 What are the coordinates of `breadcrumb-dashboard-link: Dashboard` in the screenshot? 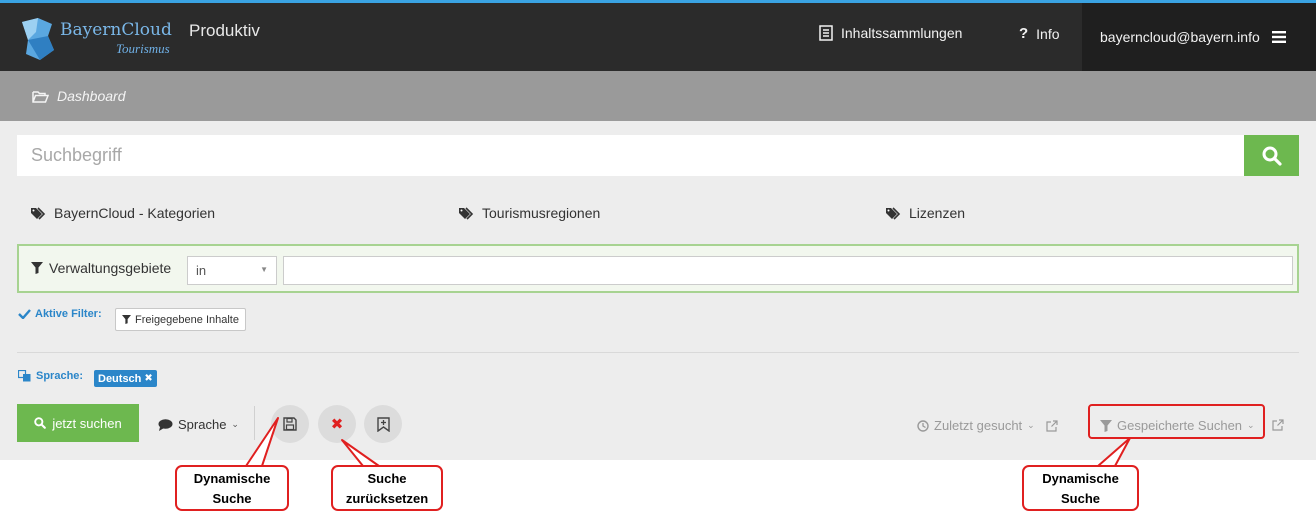 It's located at (91, 96).